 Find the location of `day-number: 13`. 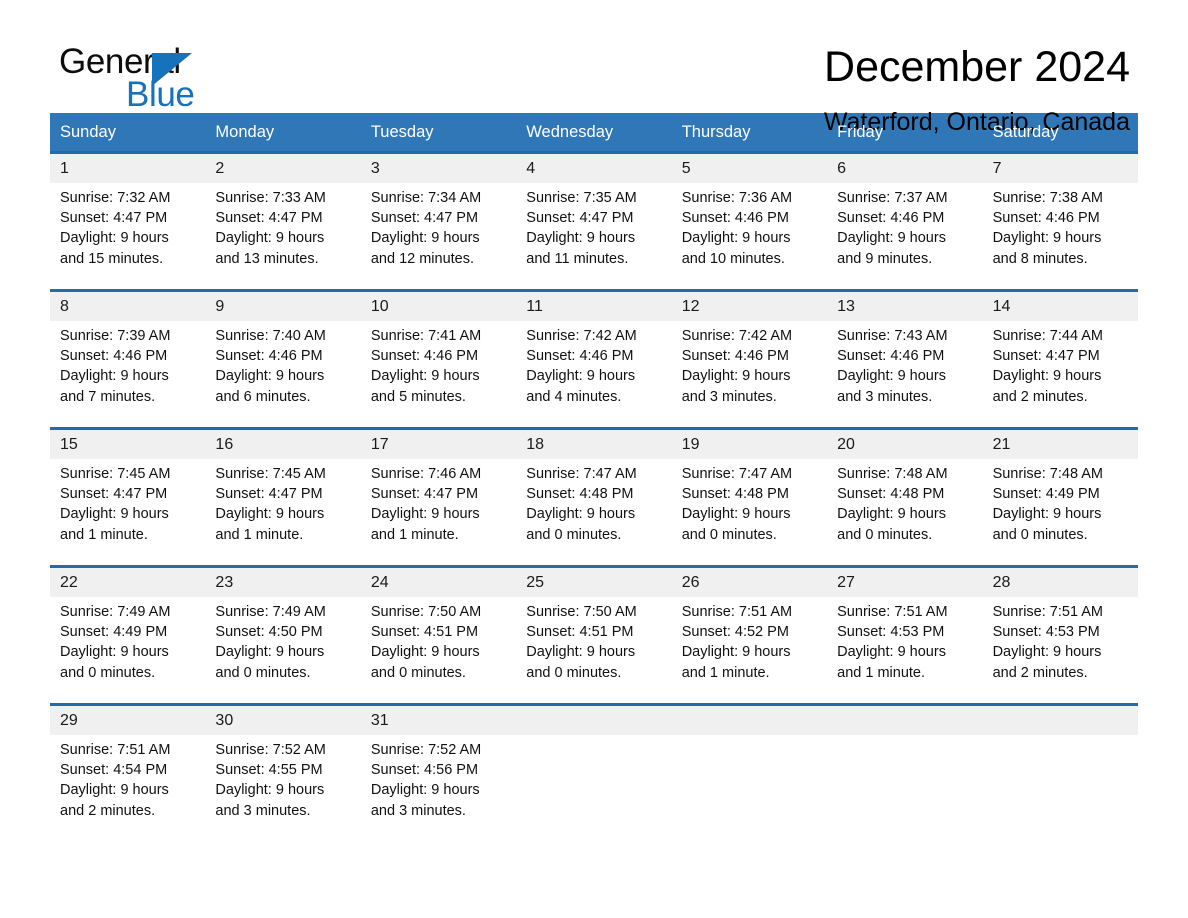

day-number: 13 is located at coordinates (846, 306).